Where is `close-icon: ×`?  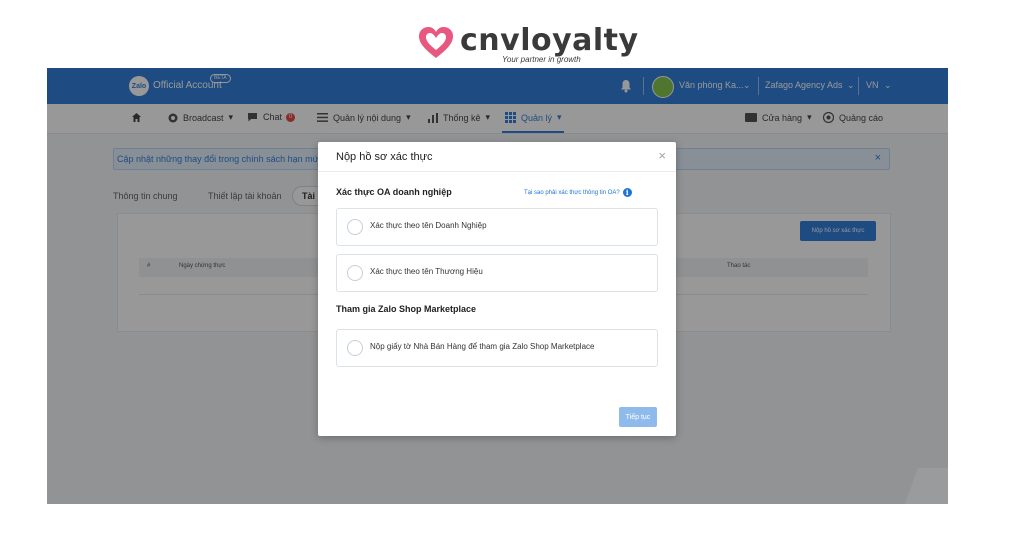 close-icon: × is located at coordinates (662, 155).